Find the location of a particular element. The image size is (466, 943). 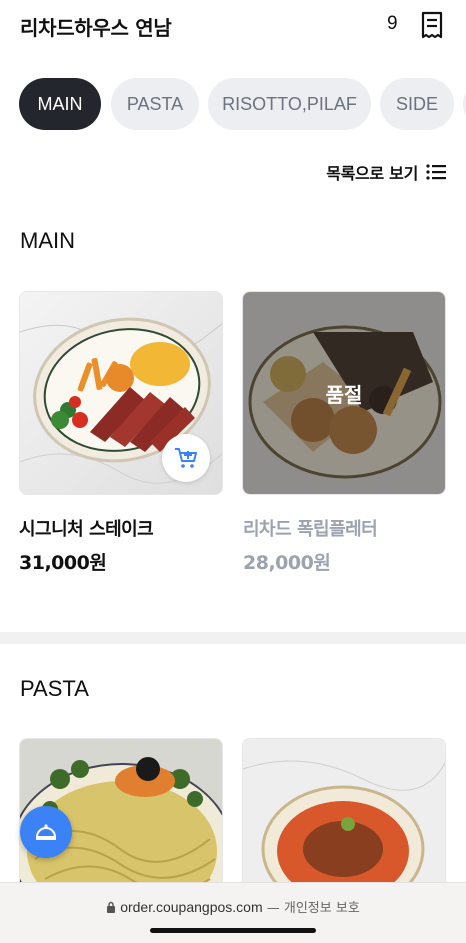

store-name: 리차드하우스 연남 is located at coordinates (96, 28).